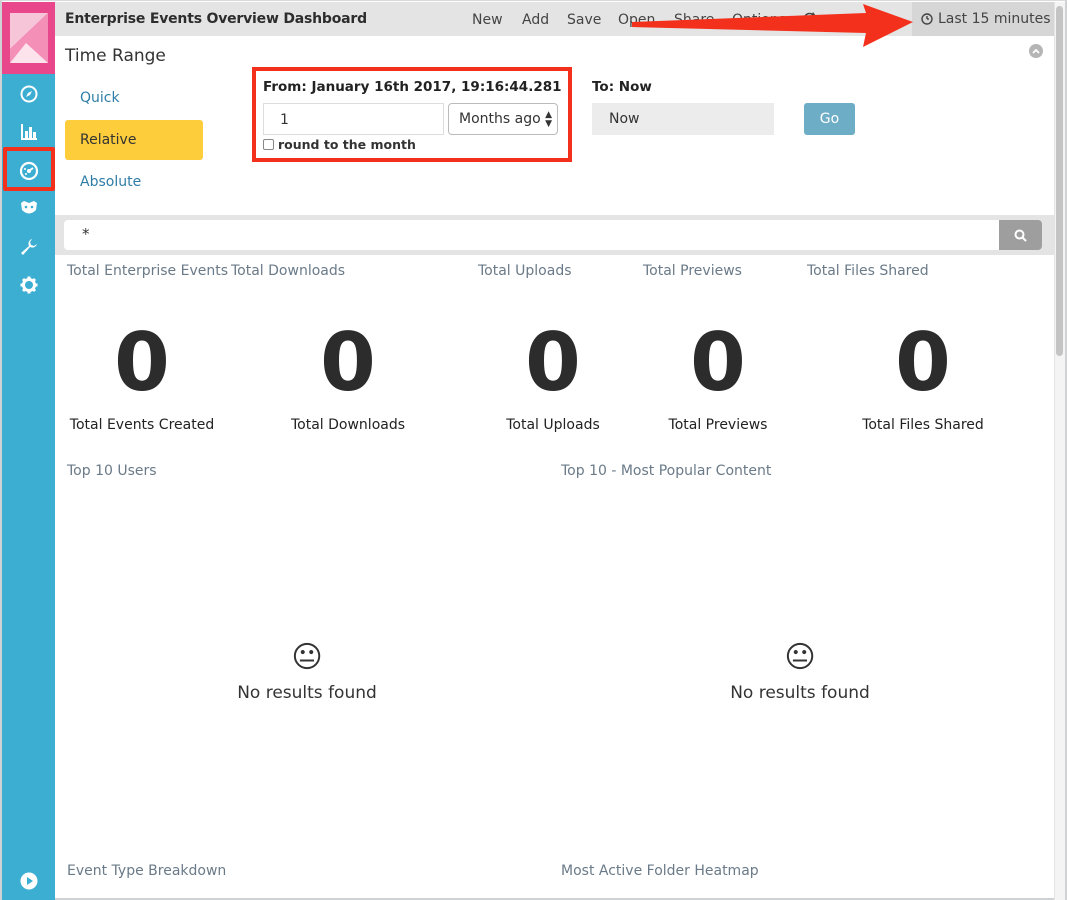 The width and height of the screenshot is (1067, 900). Describe the element at coordinates (28, 132) in the screenshot. I see `visualize-icon` at that location.